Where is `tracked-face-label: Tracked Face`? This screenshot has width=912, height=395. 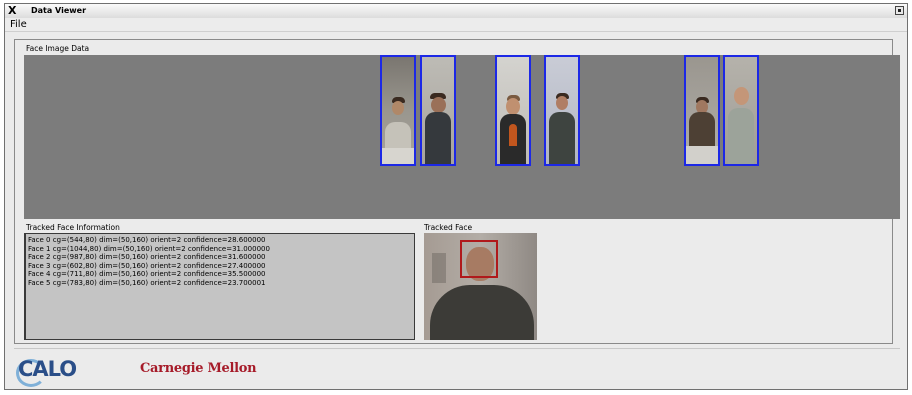 tracked-face-label: Tracked Face is located at coordinates (448, 227).